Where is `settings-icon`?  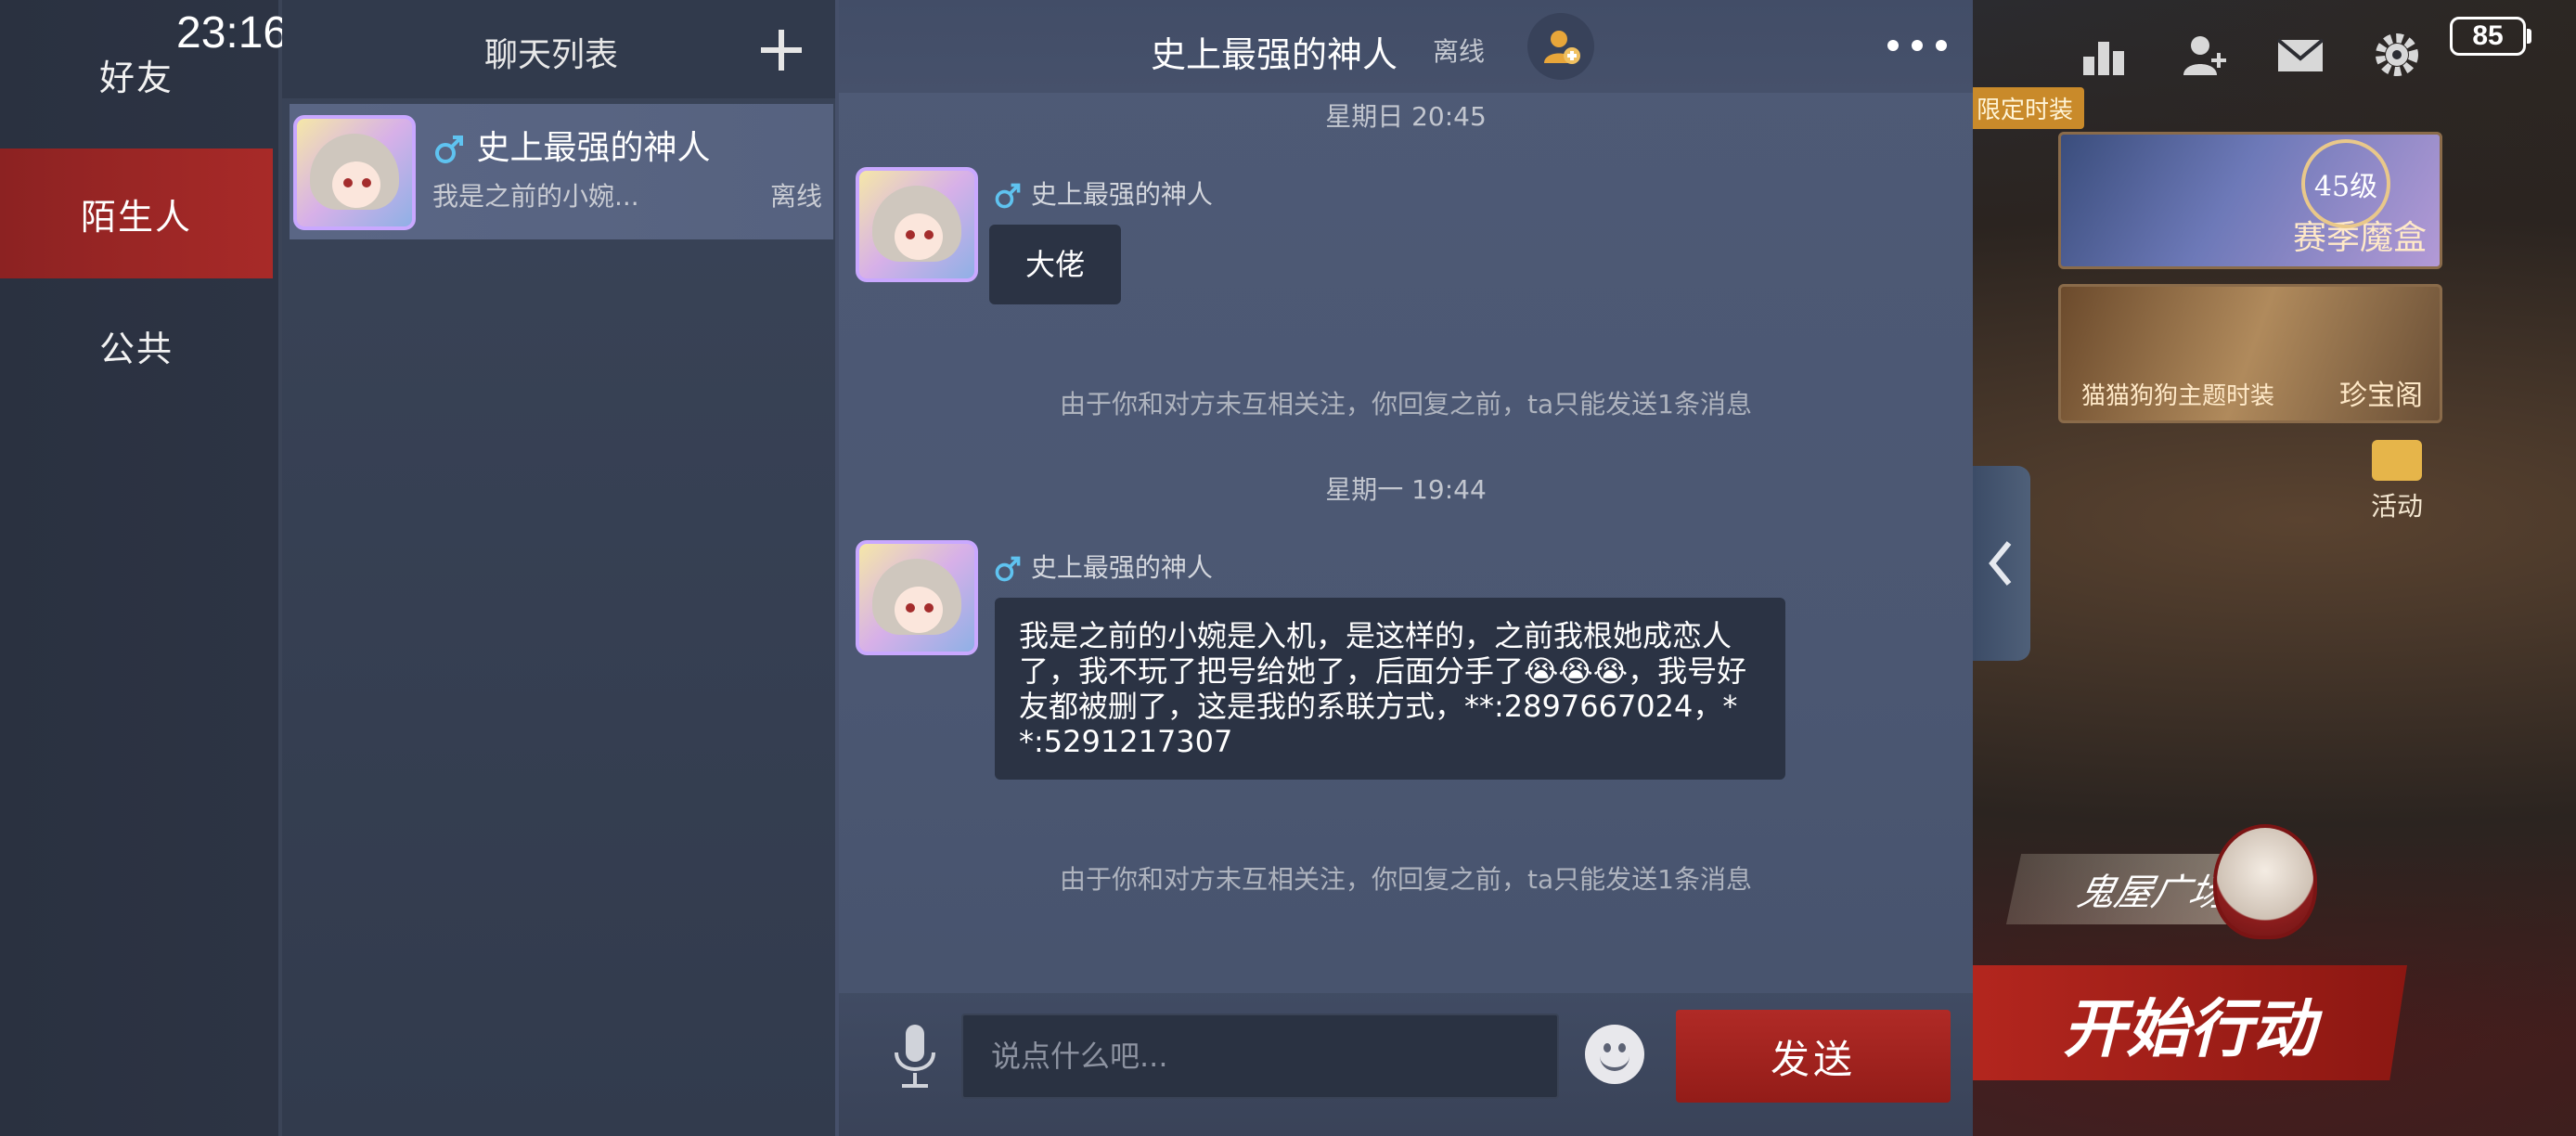 settings-icon is located at coordinates (2397, 55).